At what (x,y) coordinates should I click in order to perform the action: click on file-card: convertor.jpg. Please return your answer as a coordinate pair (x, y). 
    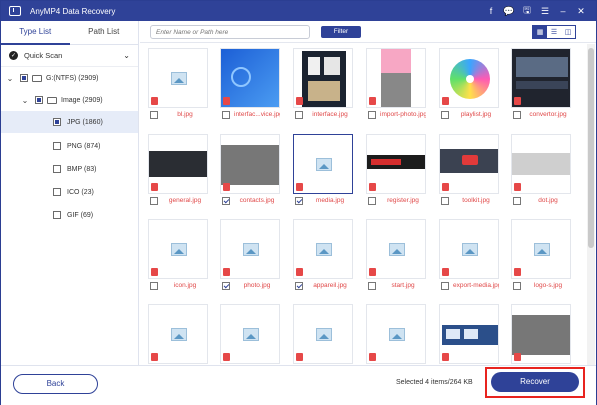
    Looking at the image, I should click on (541, 84).